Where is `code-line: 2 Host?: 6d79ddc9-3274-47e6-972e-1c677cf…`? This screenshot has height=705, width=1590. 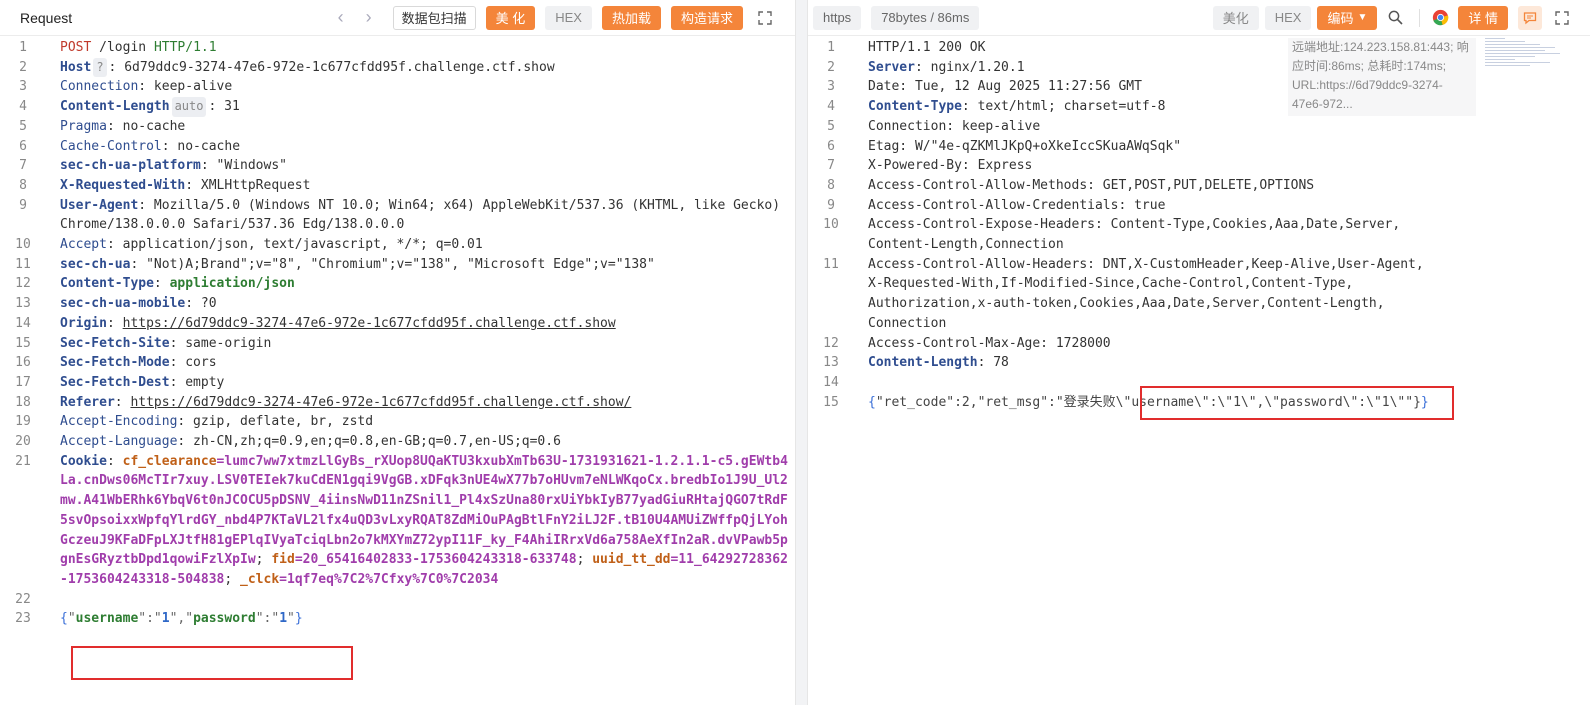 code-line: 2 Host?: 6d79ddc9-3274-47e6-972e-1c677cf… is located at coordinates (397, 67).